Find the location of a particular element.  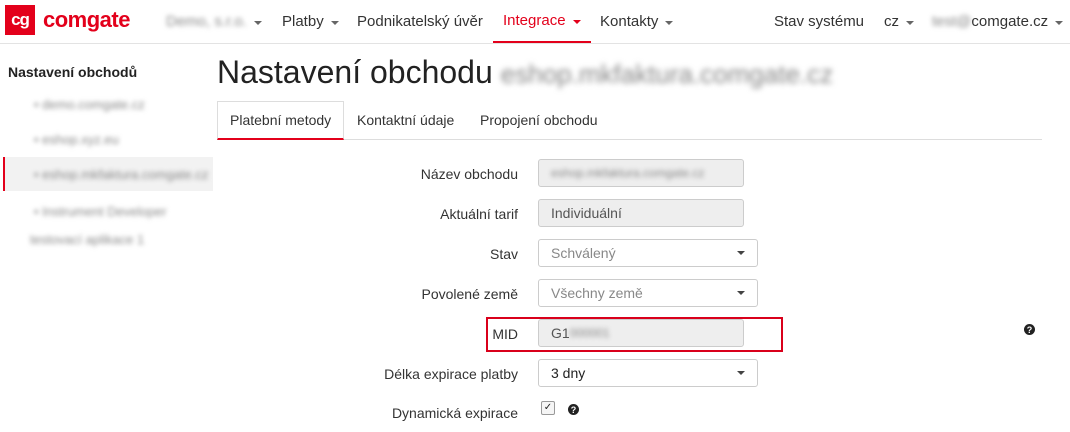

sidebar-item-shop-3: • eshop.mkfaktura.comgate.cz is located at coordinates (121, 174).